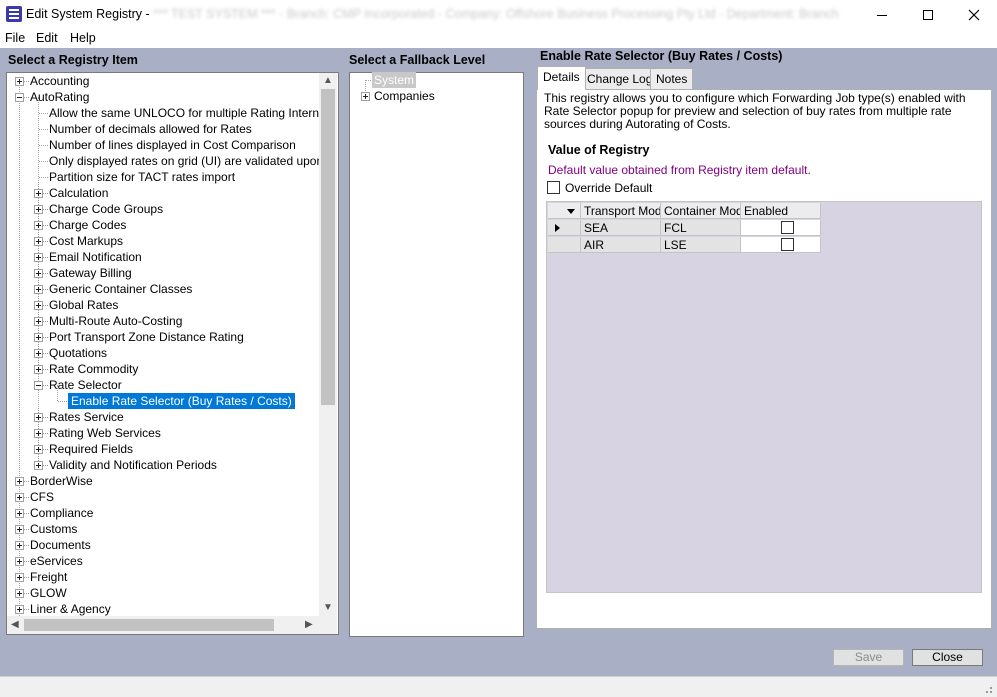 The width and height of the screenshot is (997, 697). What do you see at coordinates (553, 187) in the screenshot?
I see `override-default-checkbox` at bounding box center [553, 187].